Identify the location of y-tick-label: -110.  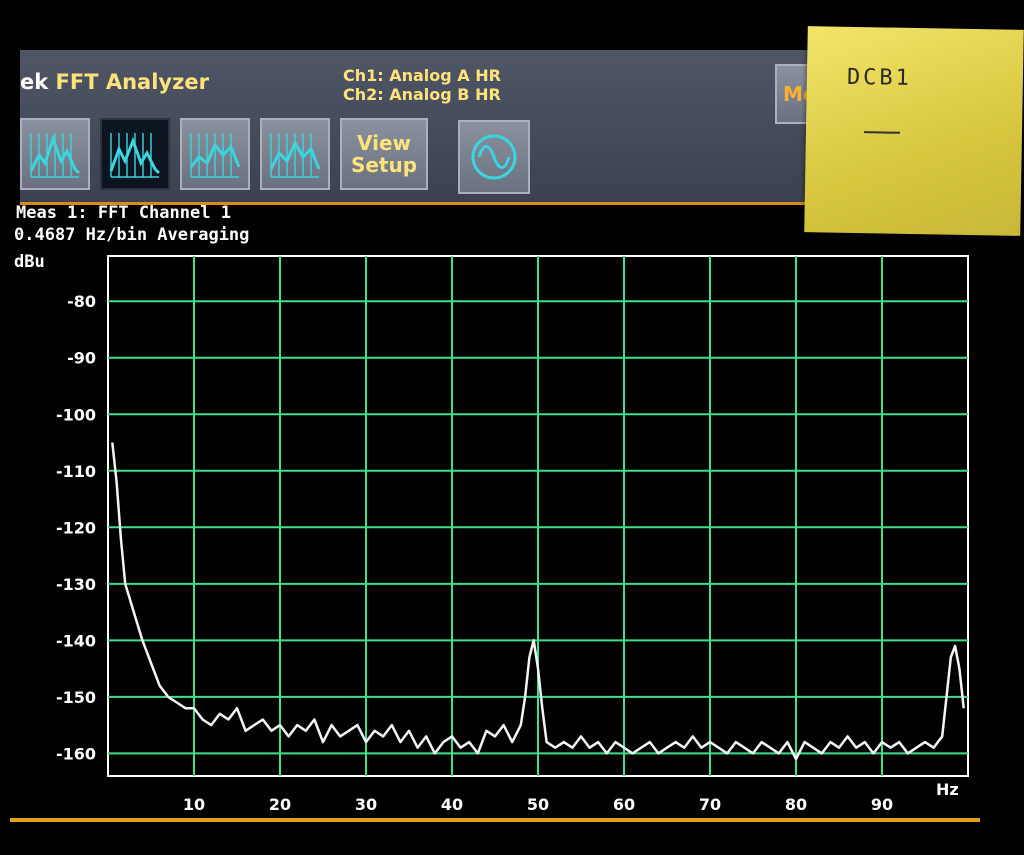
(76, 471).